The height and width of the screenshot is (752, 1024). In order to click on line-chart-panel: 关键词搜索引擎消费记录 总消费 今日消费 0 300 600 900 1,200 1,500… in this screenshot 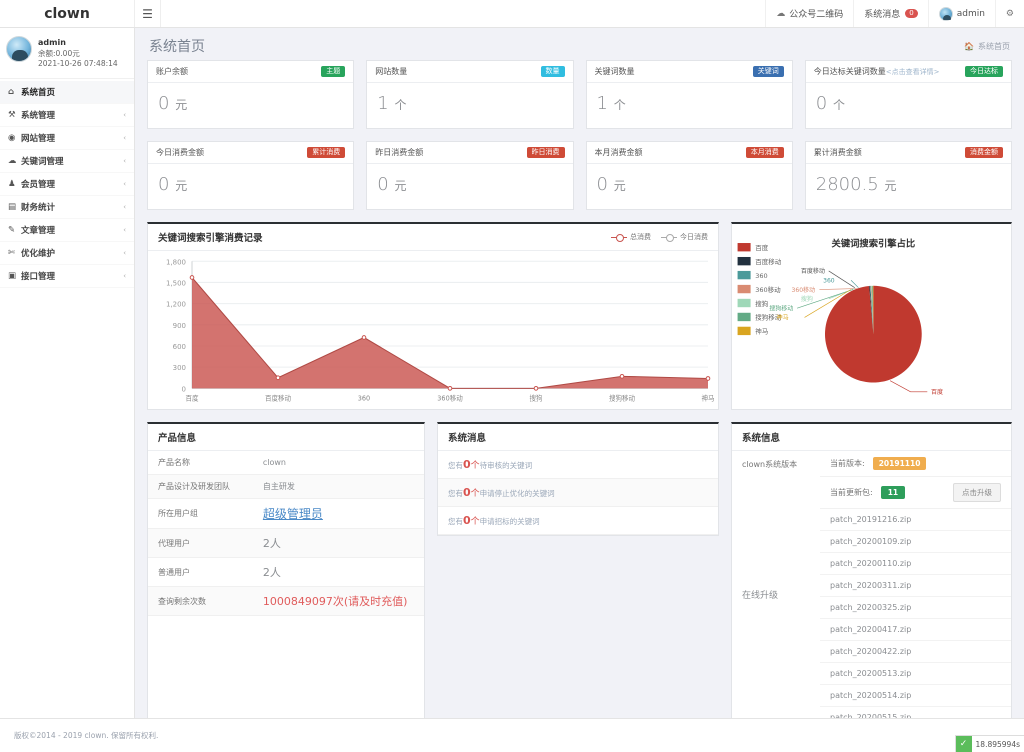, I will do `click(433, 316)`.